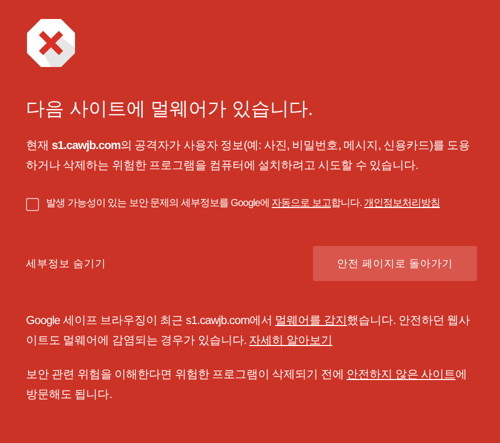 The height and width of the screenshot is (443, 500). What do you see at coordinates (32, 204) in the screenshot?
I see `checkbox` at bounding box center [32, 204].